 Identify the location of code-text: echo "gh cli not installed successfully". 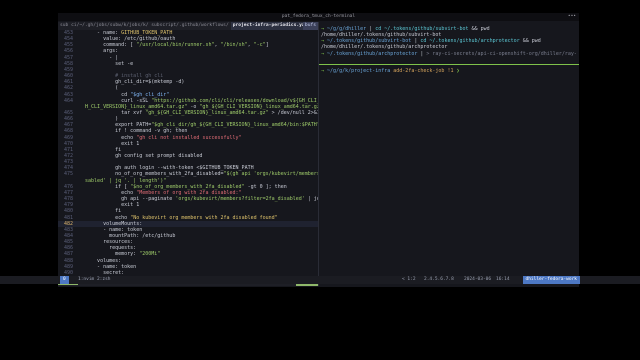
(160, 137).